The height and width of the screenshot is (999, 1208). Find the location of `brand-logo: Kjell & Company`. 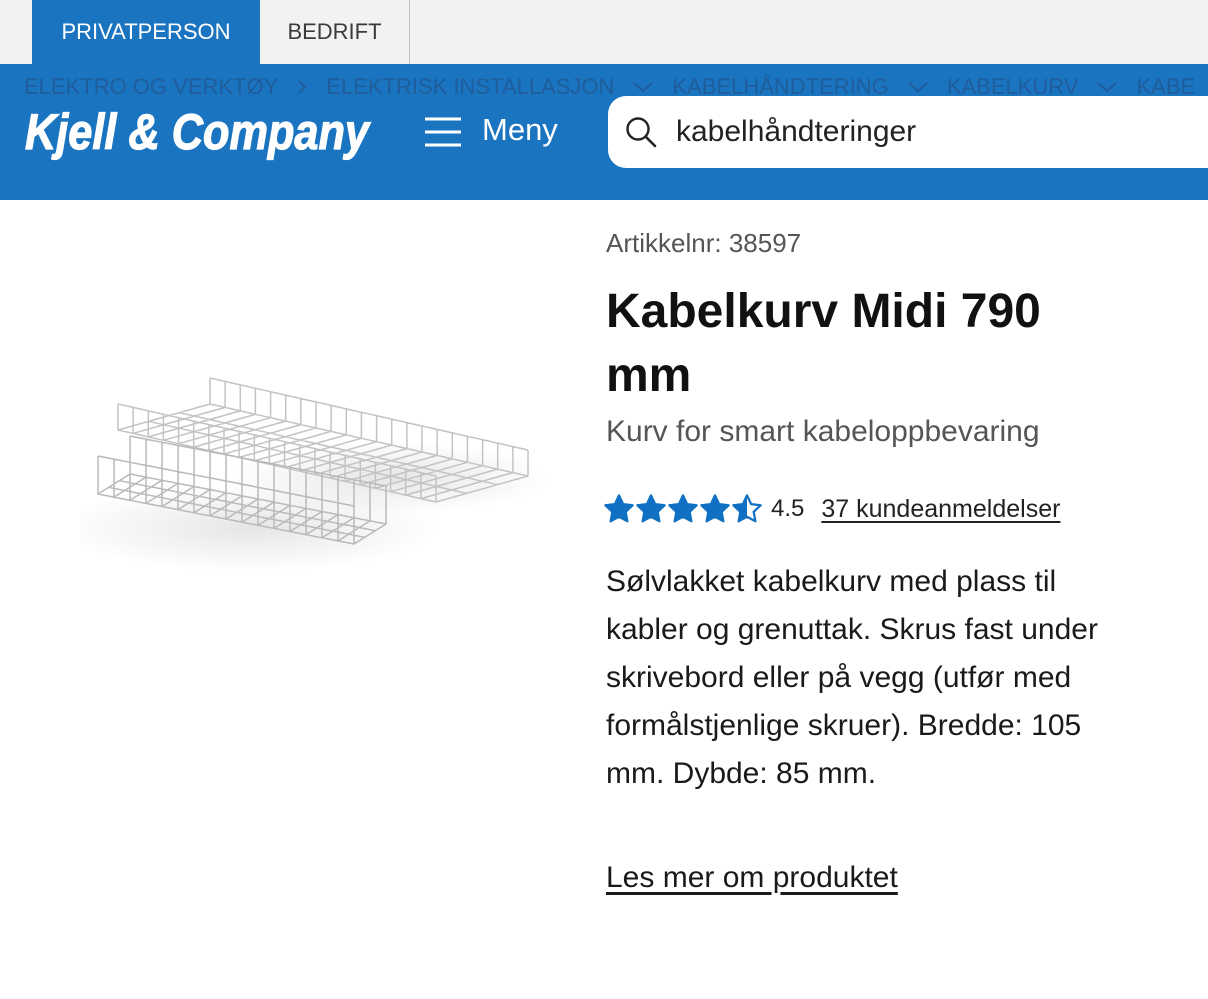

brand-logo: Kjell & Company is located at coordinates (200, 134).